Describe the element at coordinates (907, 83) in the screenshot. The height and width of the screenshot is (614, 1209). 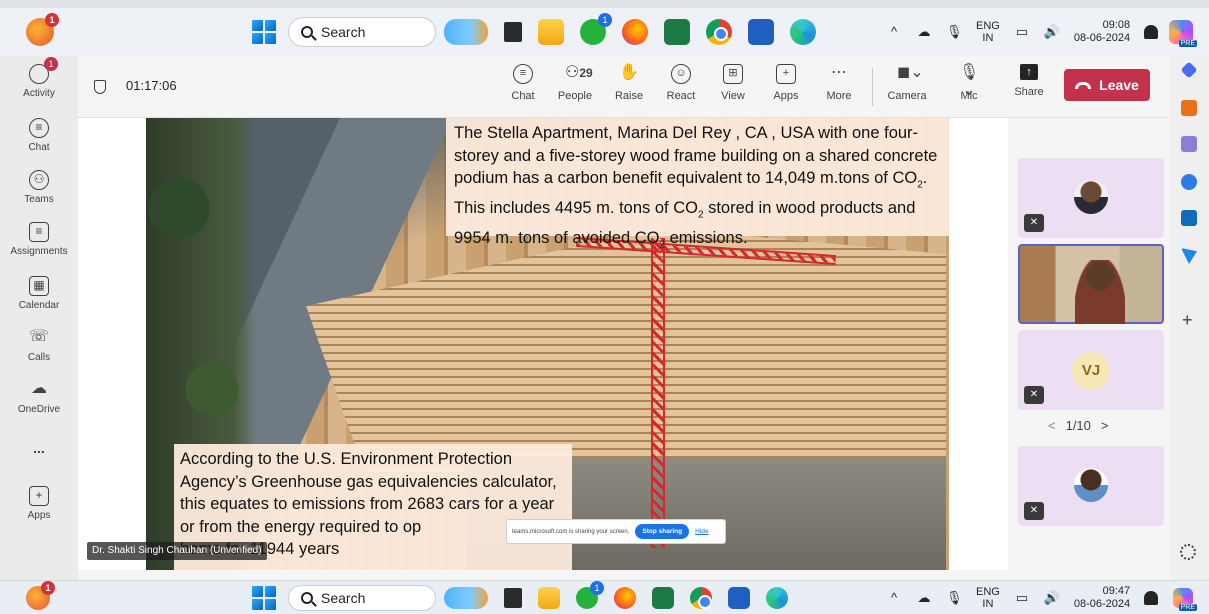
I see `camera-button: ◼⌄ Camera` at that location.